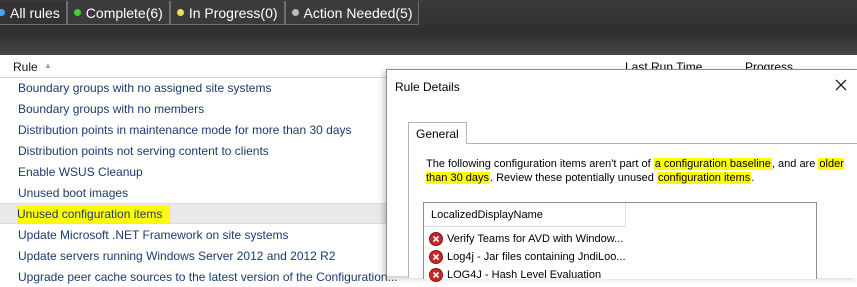 Image resolution: width=857 pixels, height=287 pixels. What do you see at coordinates (712, 164) in the screenshot?
I see `description-highlight: a configuration baseline` at bounding box center [712, 164].